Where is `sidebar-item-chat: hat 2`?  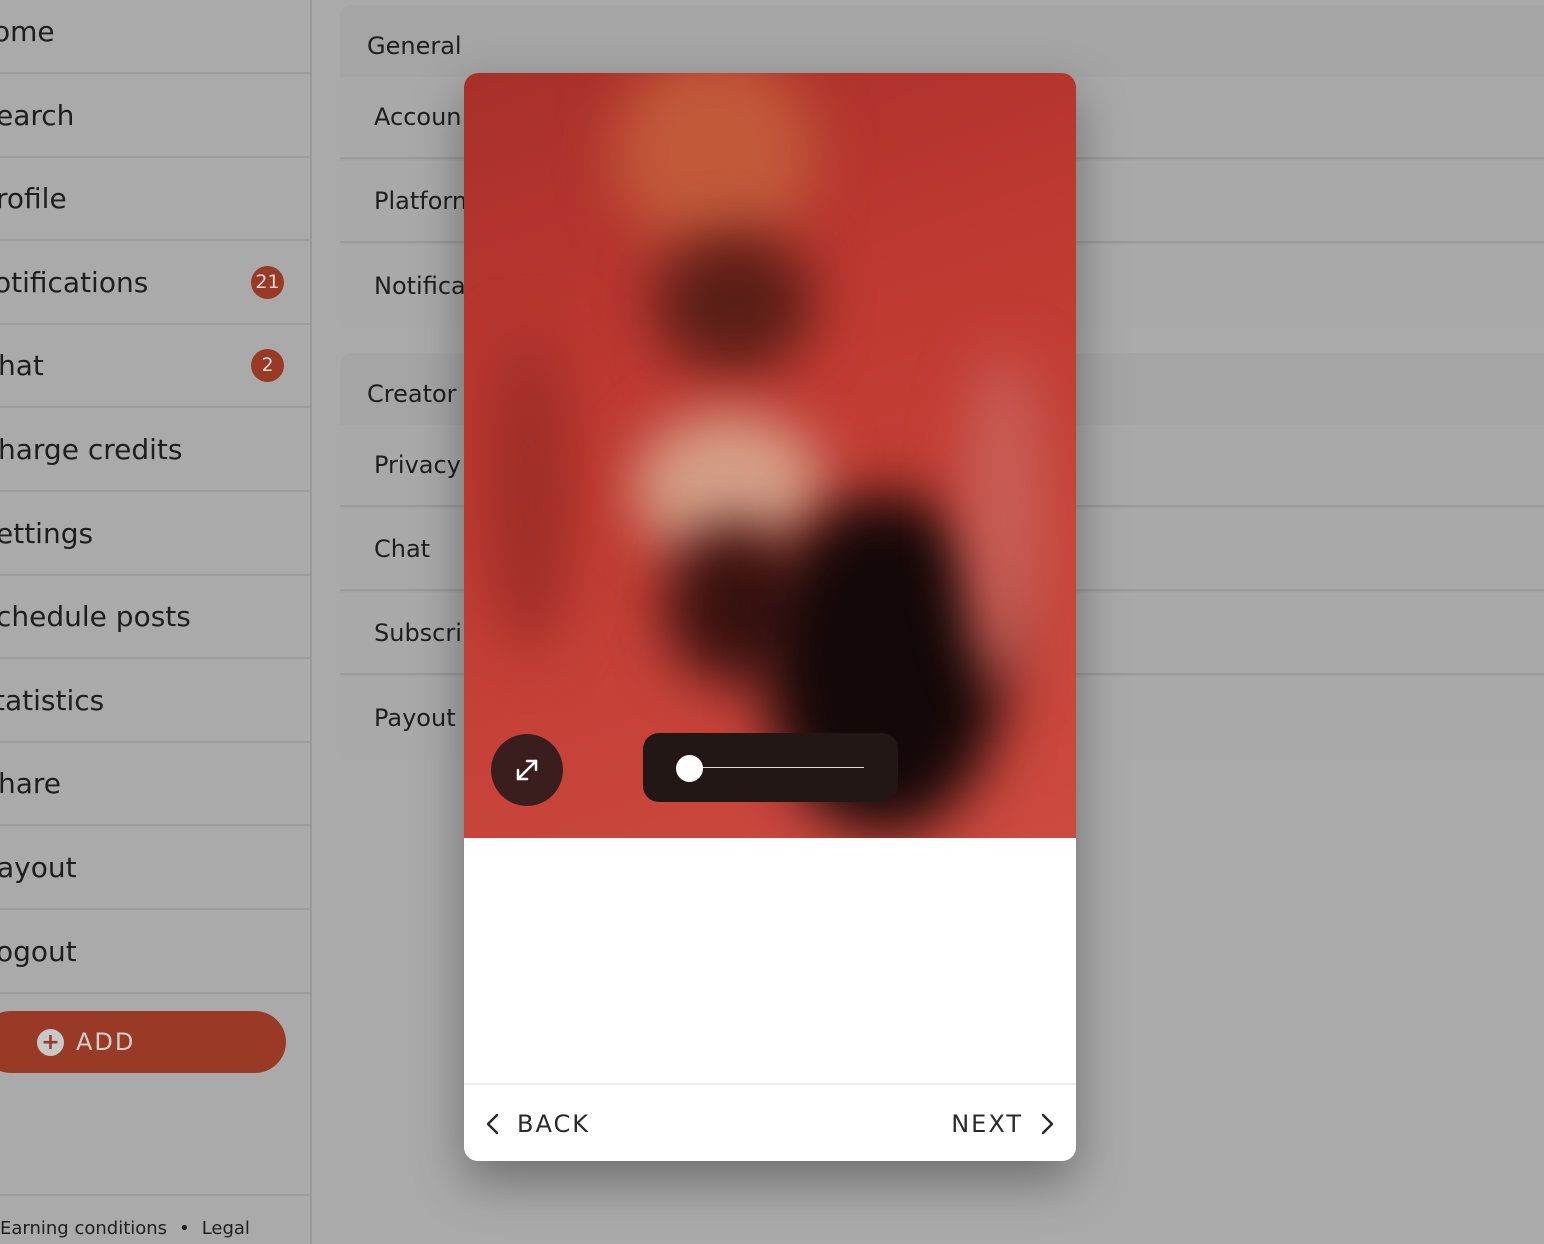 sidebar-item-chat: hat 2 is located at coordinates (155, 366).